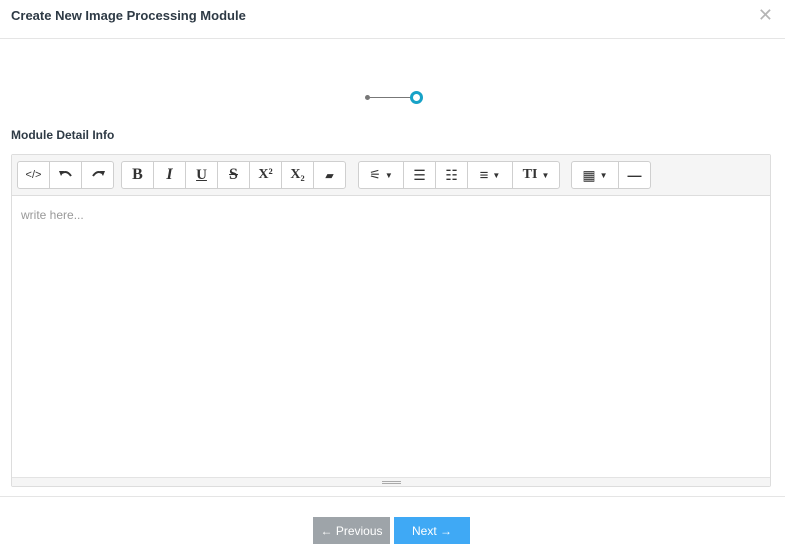  What do you see at coordinates (137, 175) in the screenshot?
I see `bold-button: B` at bounding box center [137, 175].